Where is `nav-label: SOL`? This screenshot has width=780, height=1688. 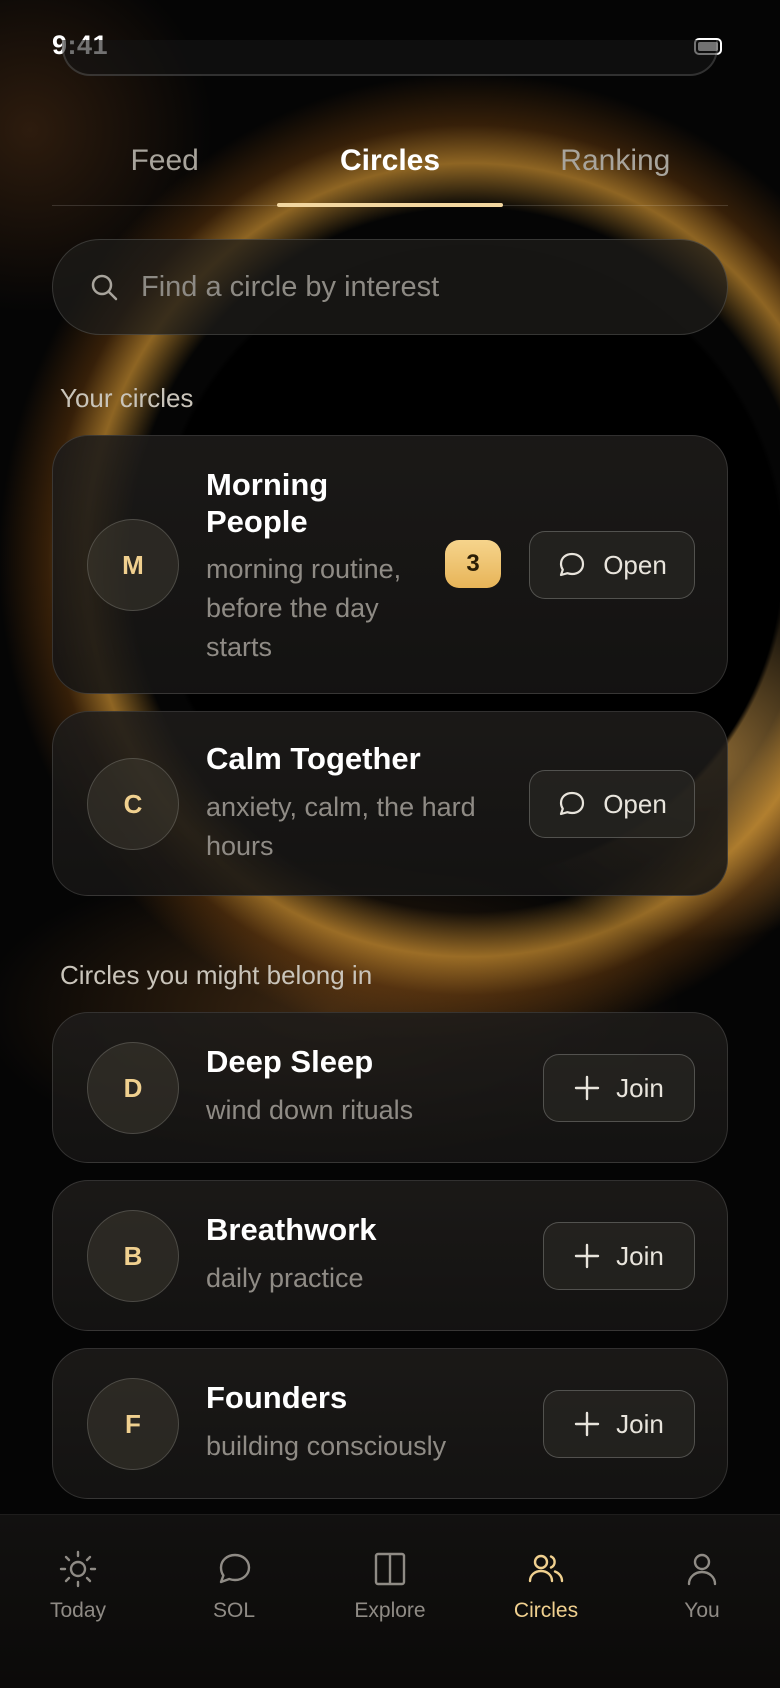
nav-label: SOL is located at coordinates (234, 1610).